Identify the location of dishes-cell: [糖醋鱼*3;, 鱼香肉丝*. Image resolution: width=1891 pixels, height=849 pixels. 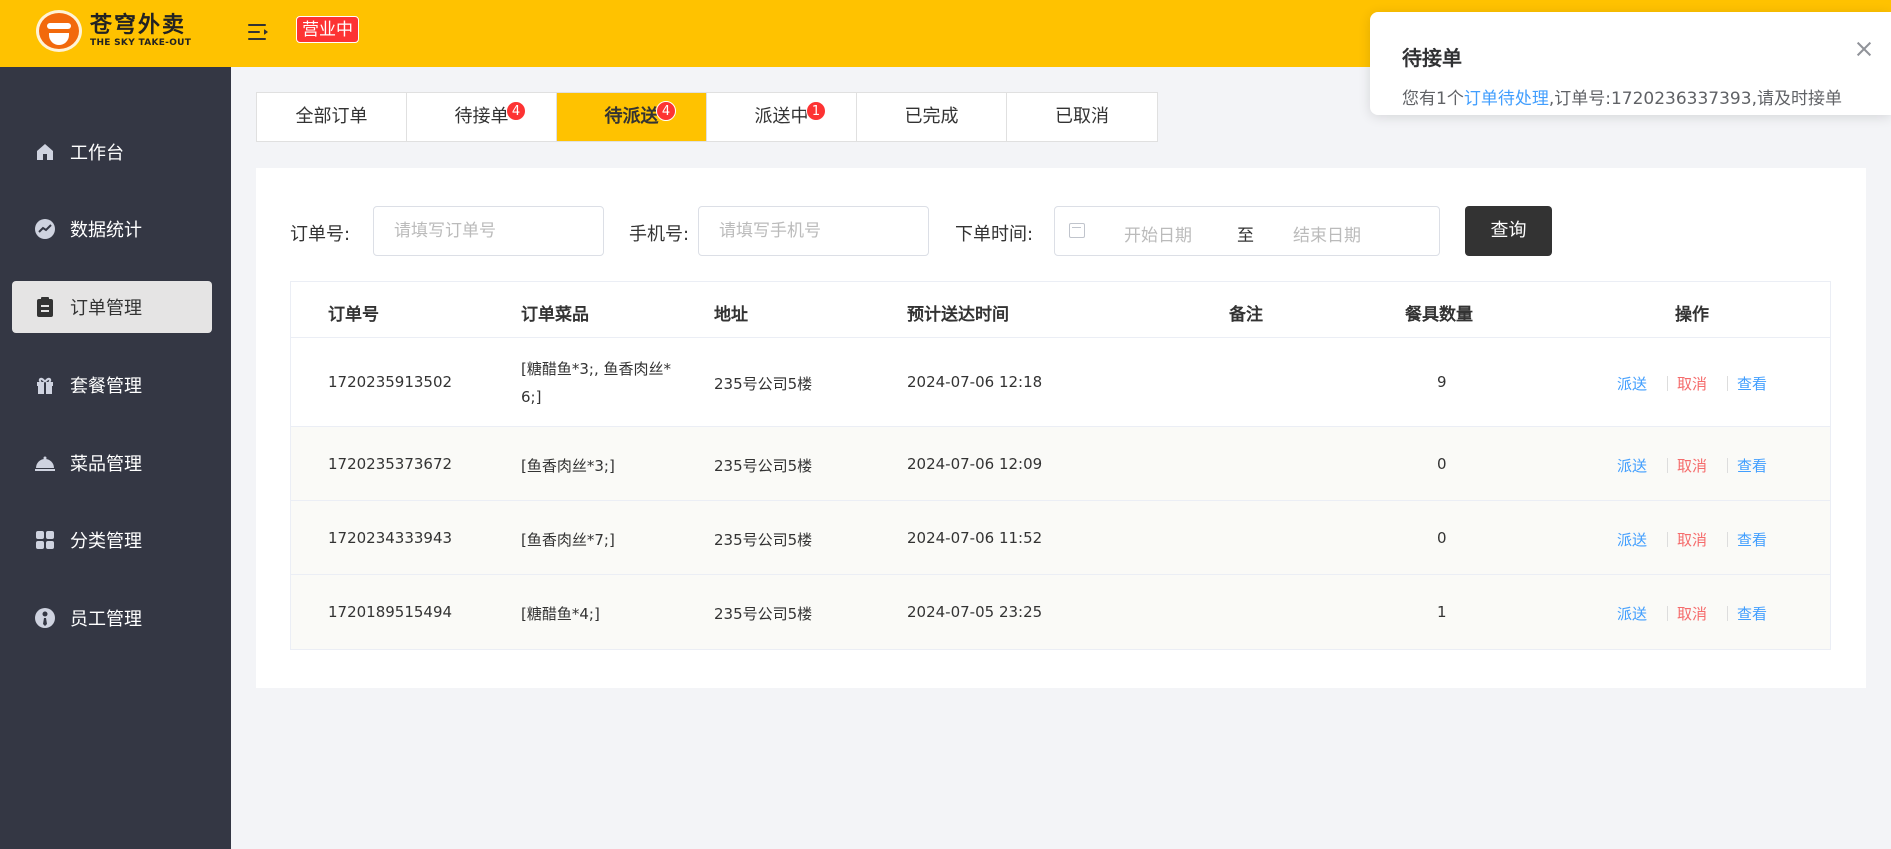
(596, 369).